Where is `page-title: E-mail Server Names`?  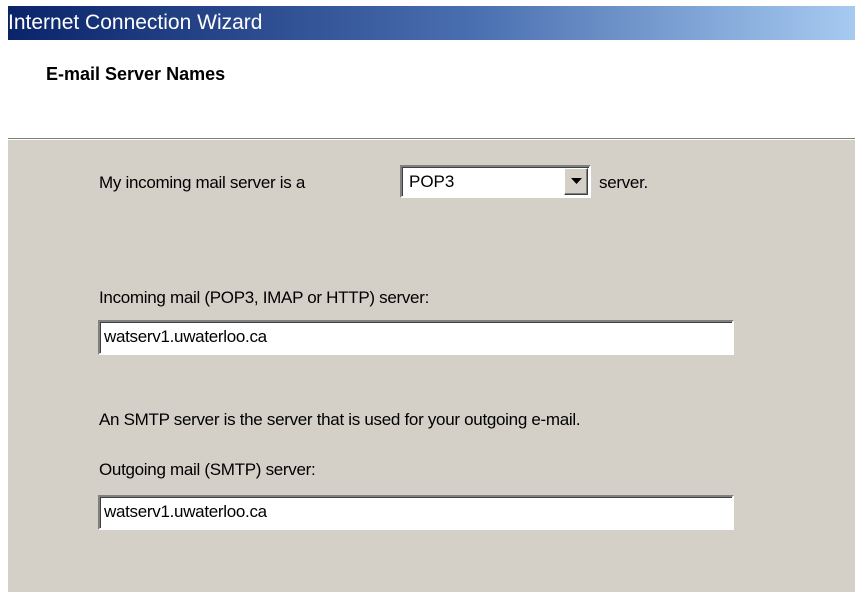
page-title: E-mail Server Names is located at coordinates (136, 74).